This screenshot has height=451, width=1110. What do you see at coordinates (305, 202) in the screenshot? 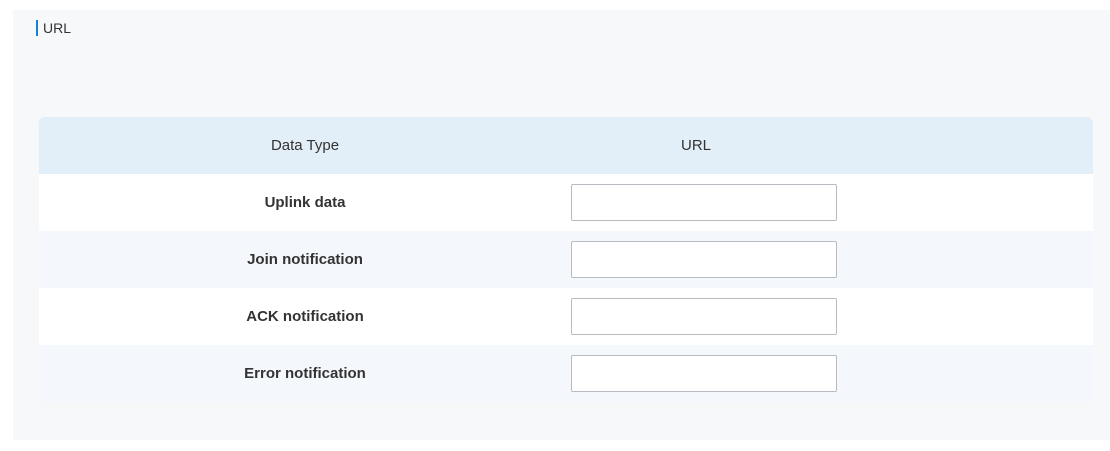
I see `row-label-uplink-data: Uplink data` at bounding box center [305, 202].